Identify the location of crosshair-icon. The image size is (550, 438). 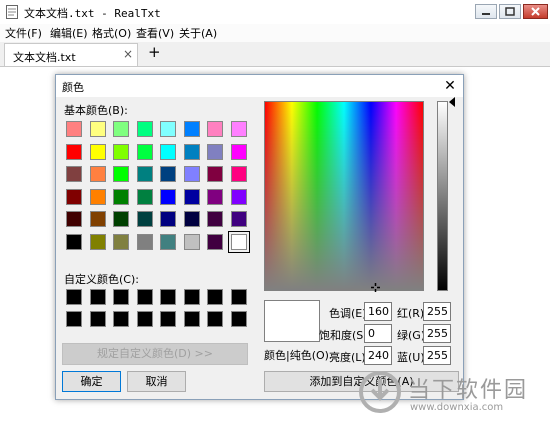
(375, 287).